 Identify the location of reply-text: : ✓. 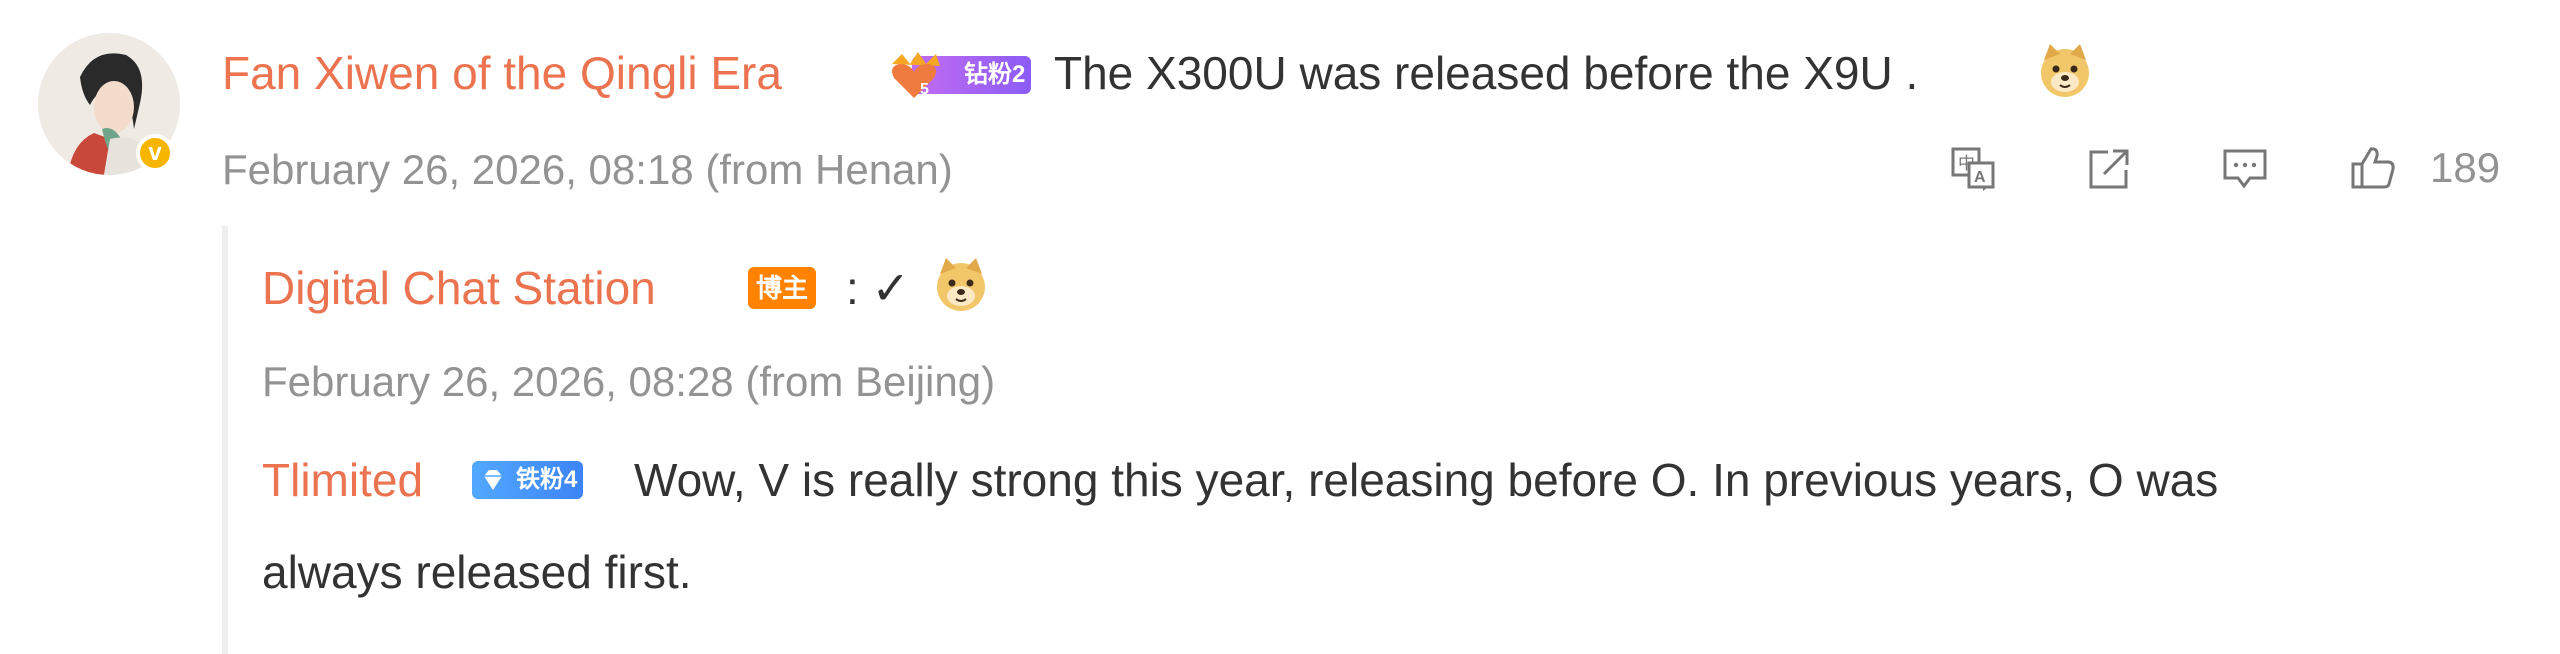
(878, 288).